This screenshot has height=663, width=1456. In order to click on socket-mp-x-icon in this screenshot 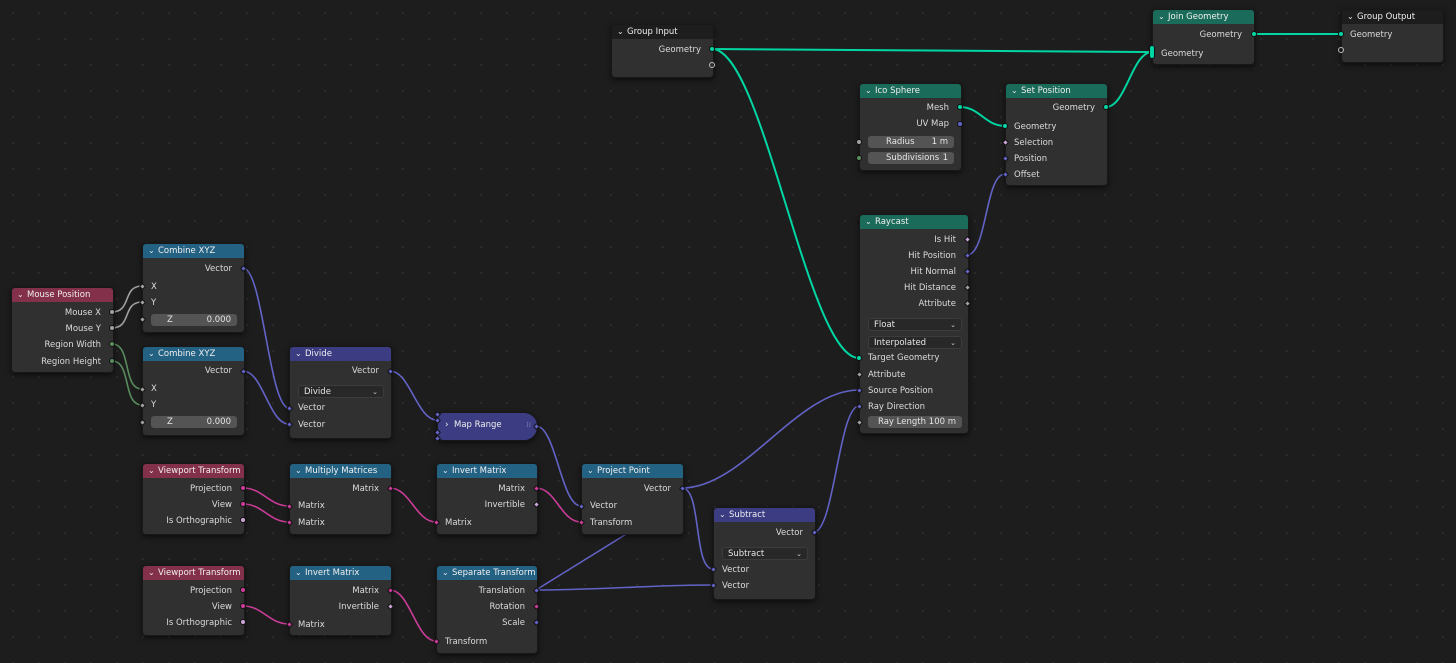, I will do `click(112, 312)`.